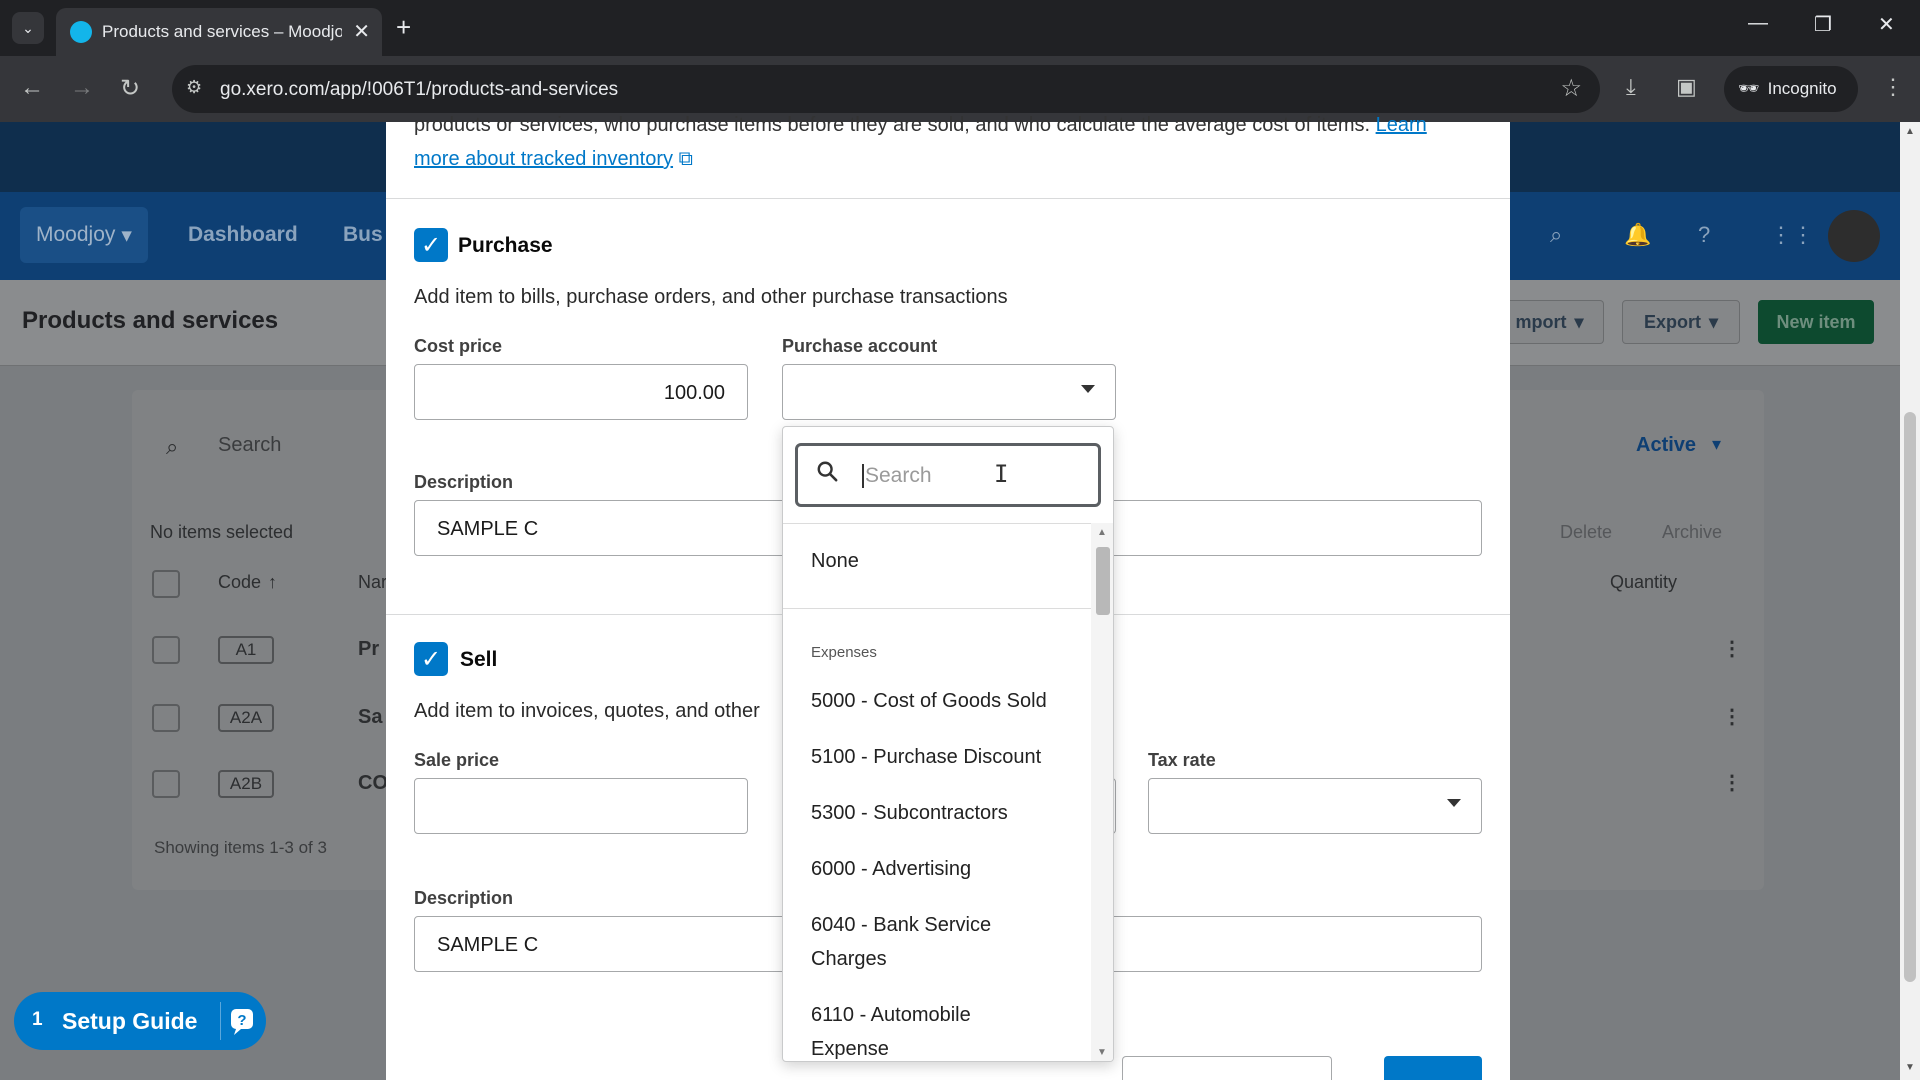  I want to click on external-link-icon: ⧉, so click(685, 159).